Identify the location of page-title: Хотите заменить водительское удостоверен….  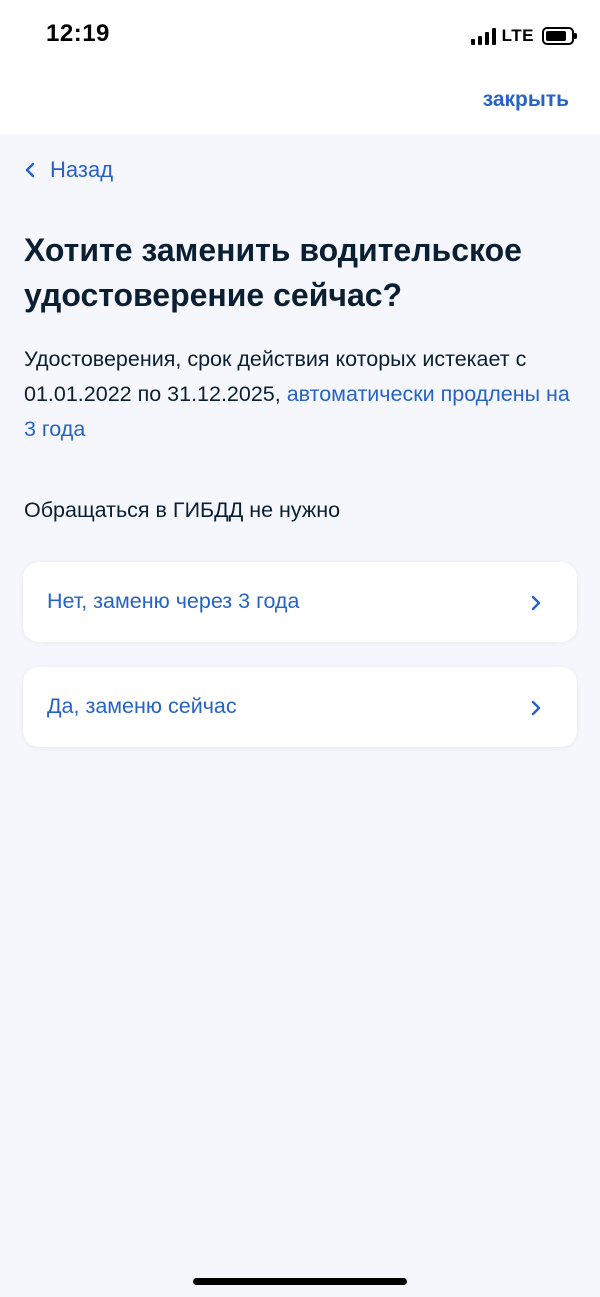
(273, 272).